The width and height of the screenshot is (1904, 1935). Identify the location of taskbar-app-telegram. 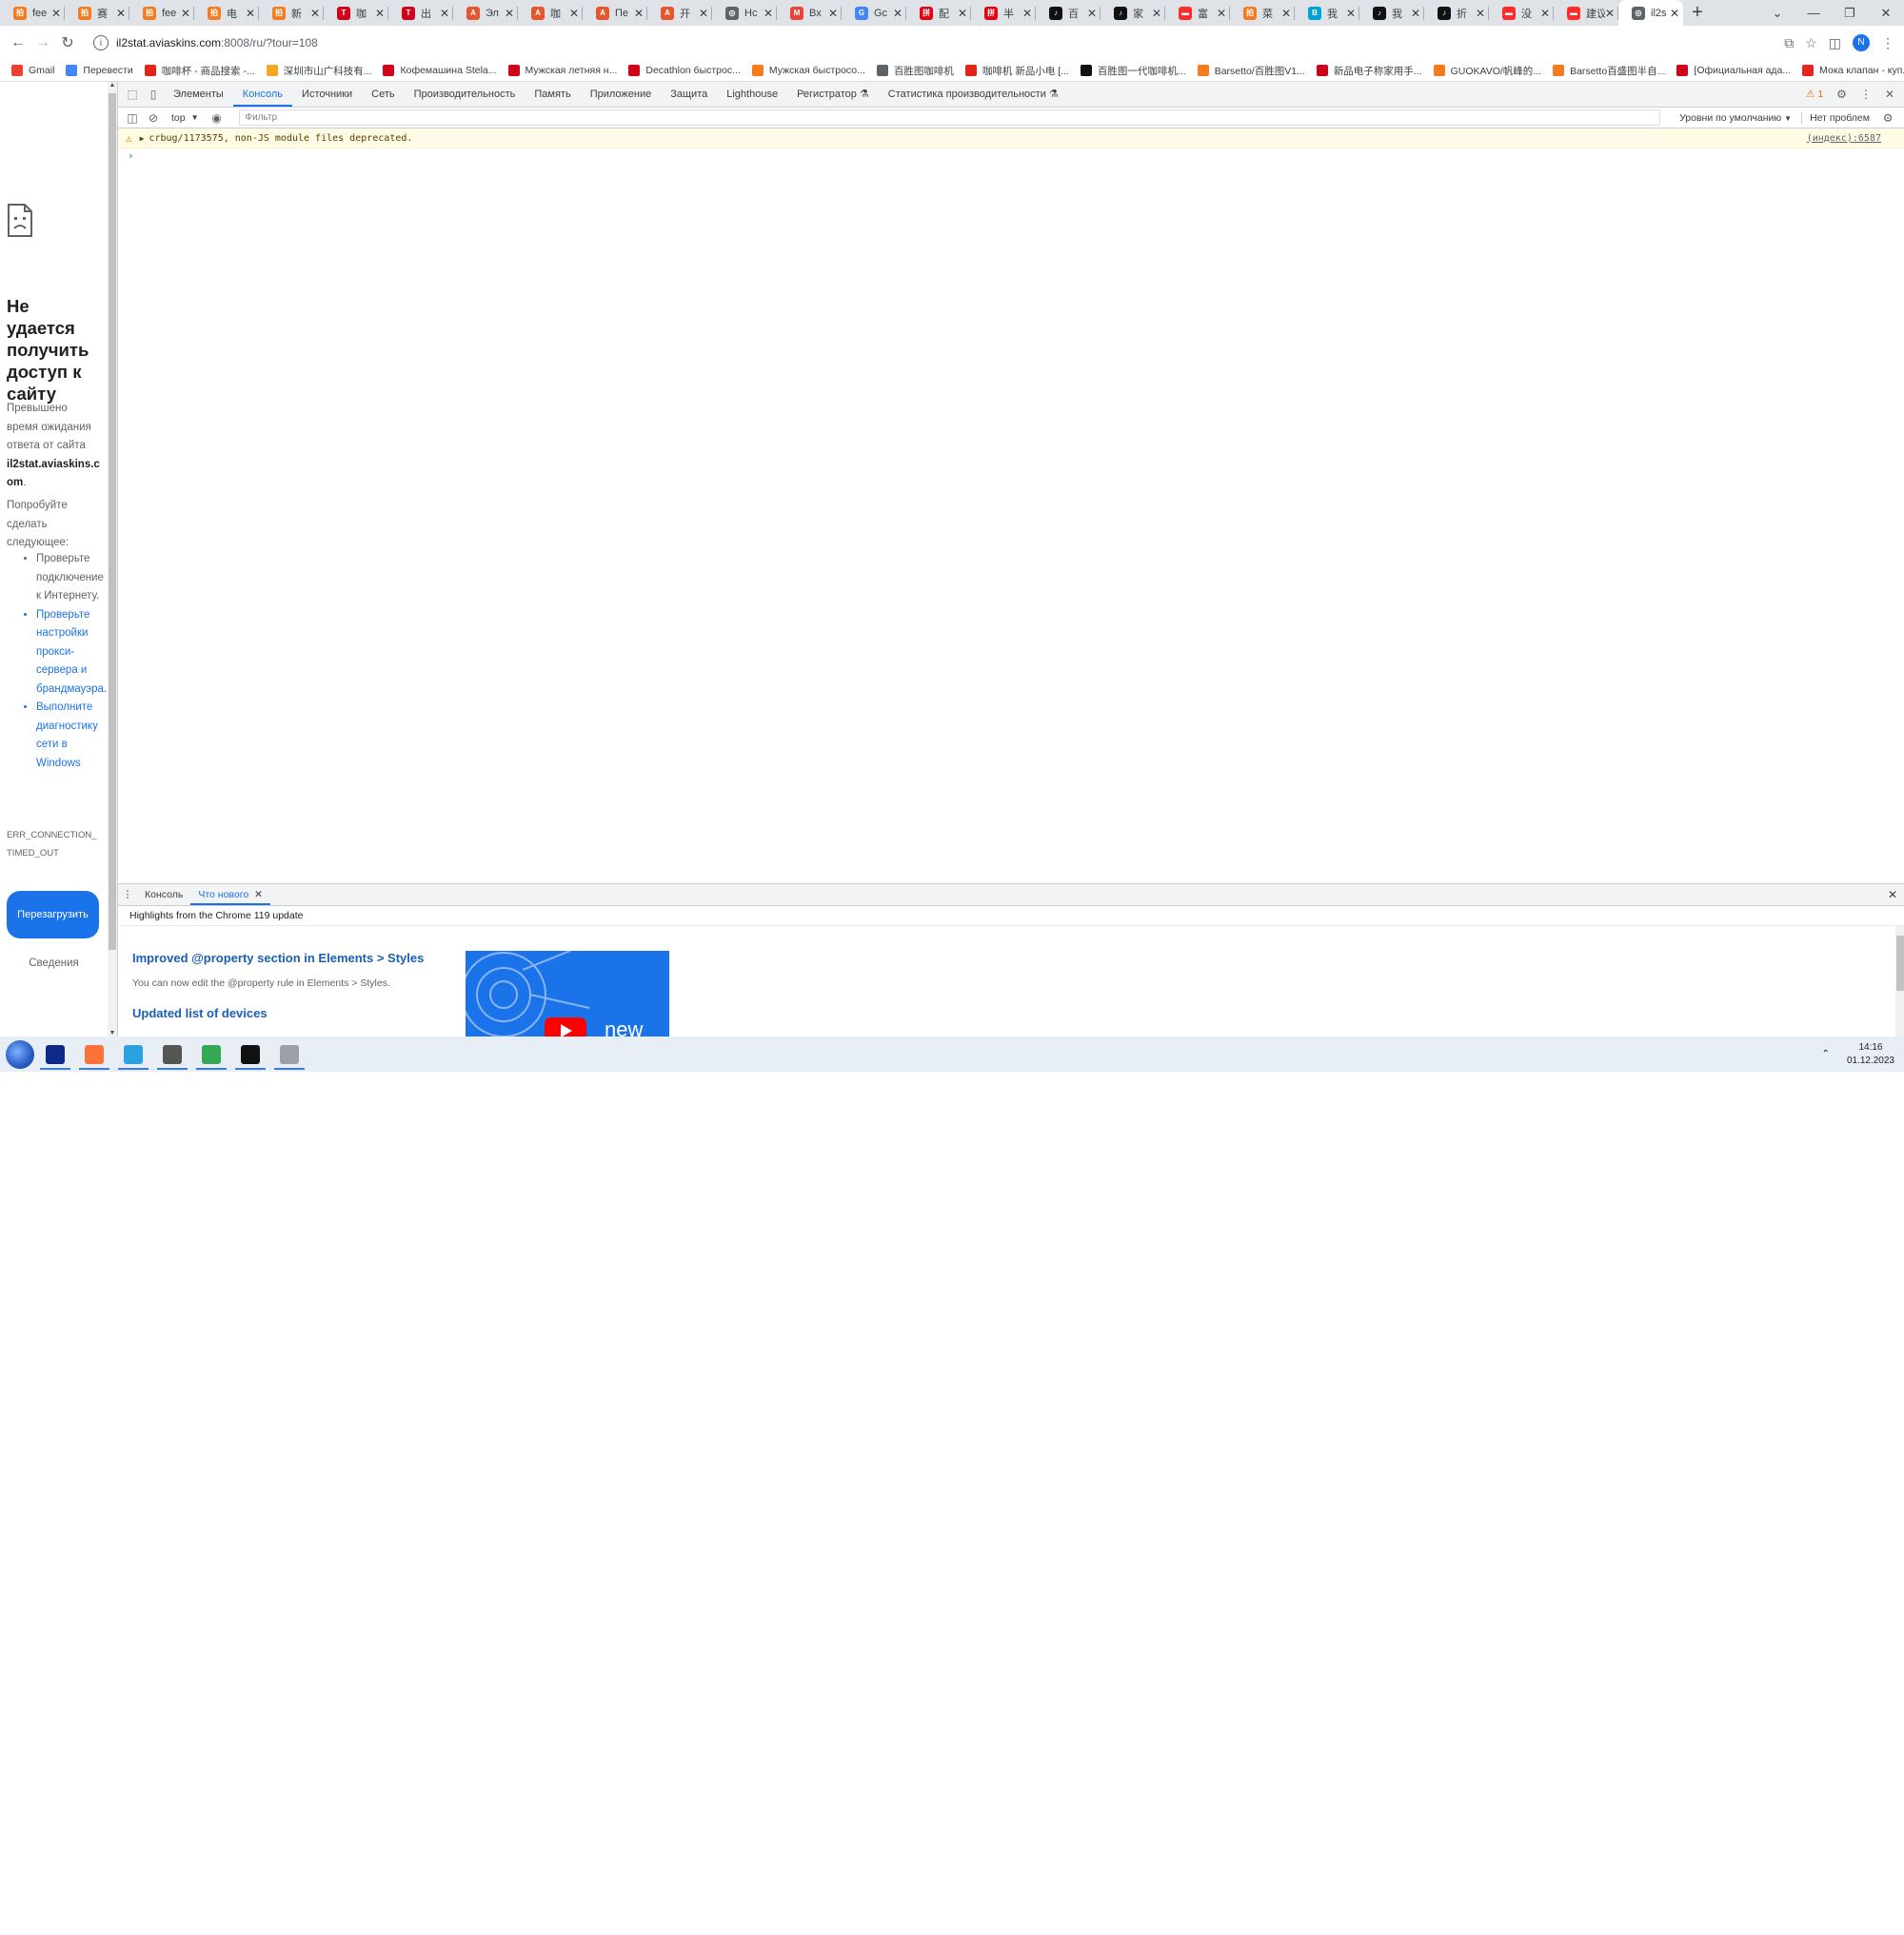
(133, 1054).